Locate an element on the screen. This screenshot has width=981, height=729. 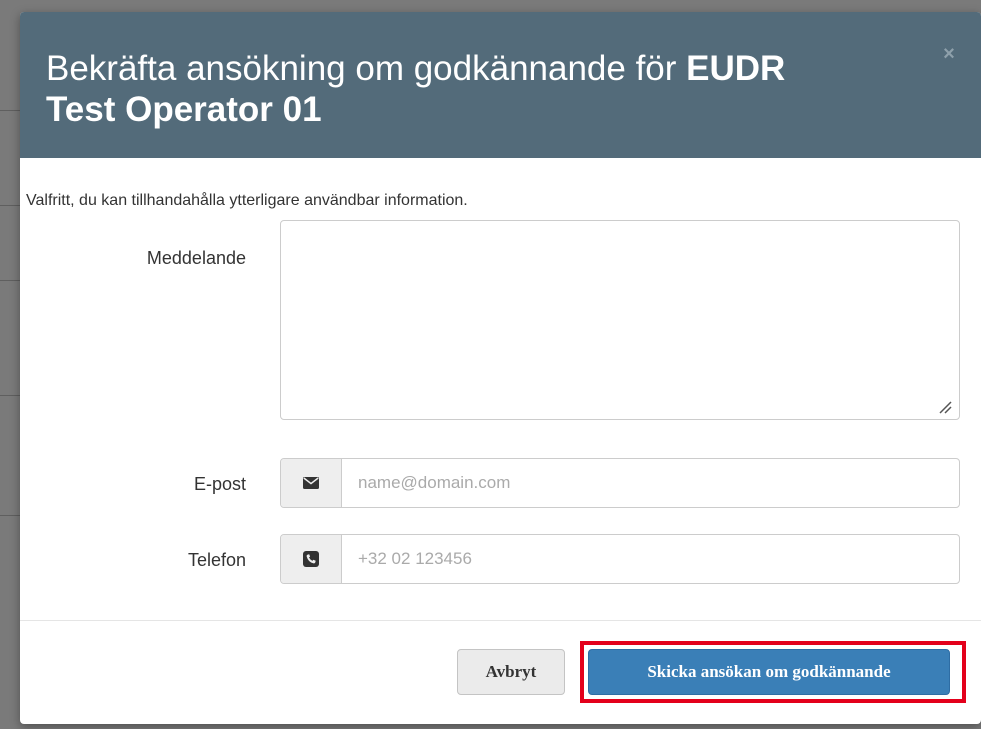
modal-footer: Avbryt Skicka ansökan om godkännande is located at coordinates (500, 672).